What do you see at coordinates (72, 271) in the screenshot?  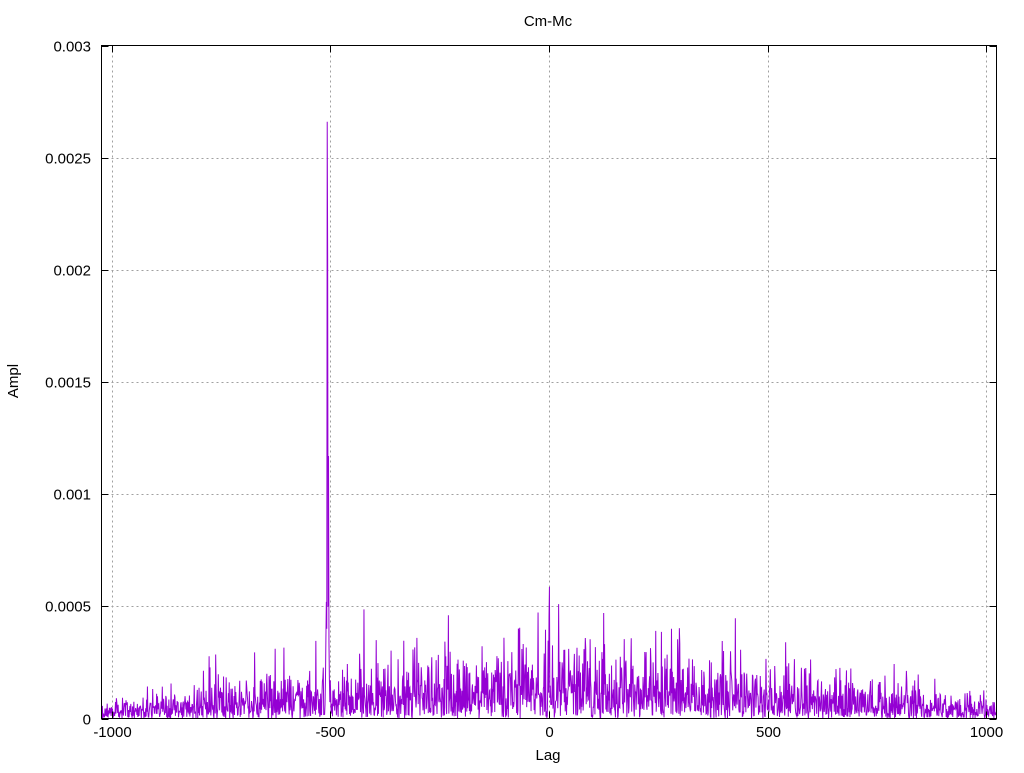 I see `y-tick-label: 0.002` at bounding box center [72, 271].